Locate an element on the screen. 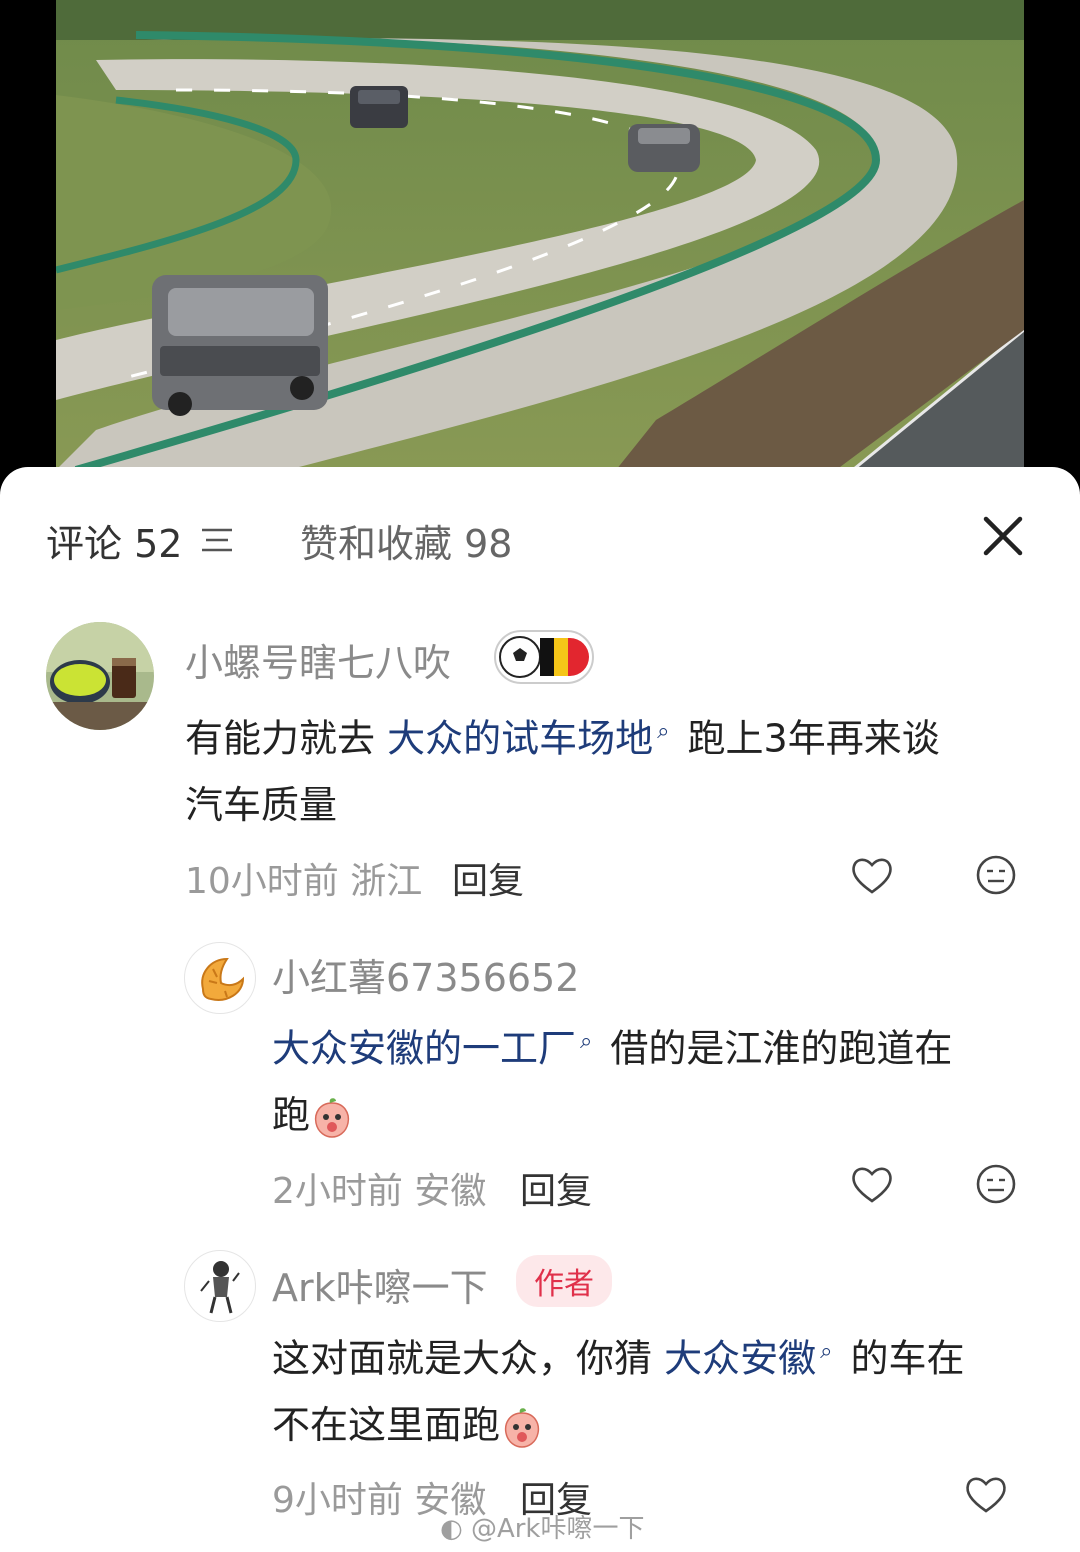 The width and height of the screenshot is (1080, 1552). comment-body: 大众安徽的一工厂 ⌕ 借的是江淮的跑道在 跑 is located at coordinates (662, 1078).